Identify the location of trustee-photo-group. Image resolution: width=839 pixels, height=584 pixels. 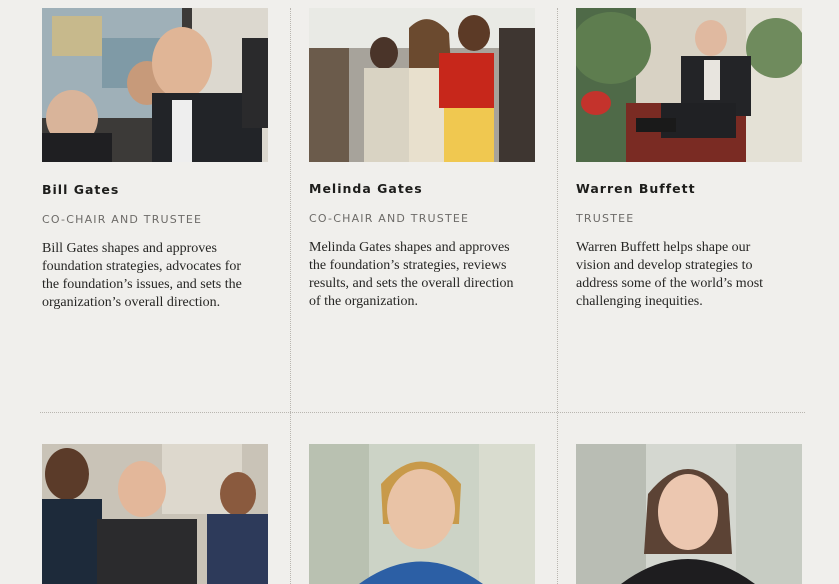
(155, 514).